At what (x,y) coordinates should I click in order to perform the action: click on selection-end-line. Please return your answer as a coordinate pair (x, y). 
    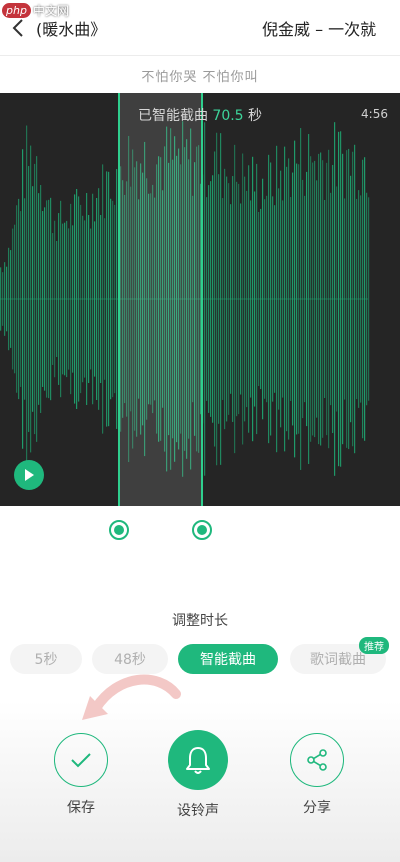
    Looking at the image, I should click on (202, 299).